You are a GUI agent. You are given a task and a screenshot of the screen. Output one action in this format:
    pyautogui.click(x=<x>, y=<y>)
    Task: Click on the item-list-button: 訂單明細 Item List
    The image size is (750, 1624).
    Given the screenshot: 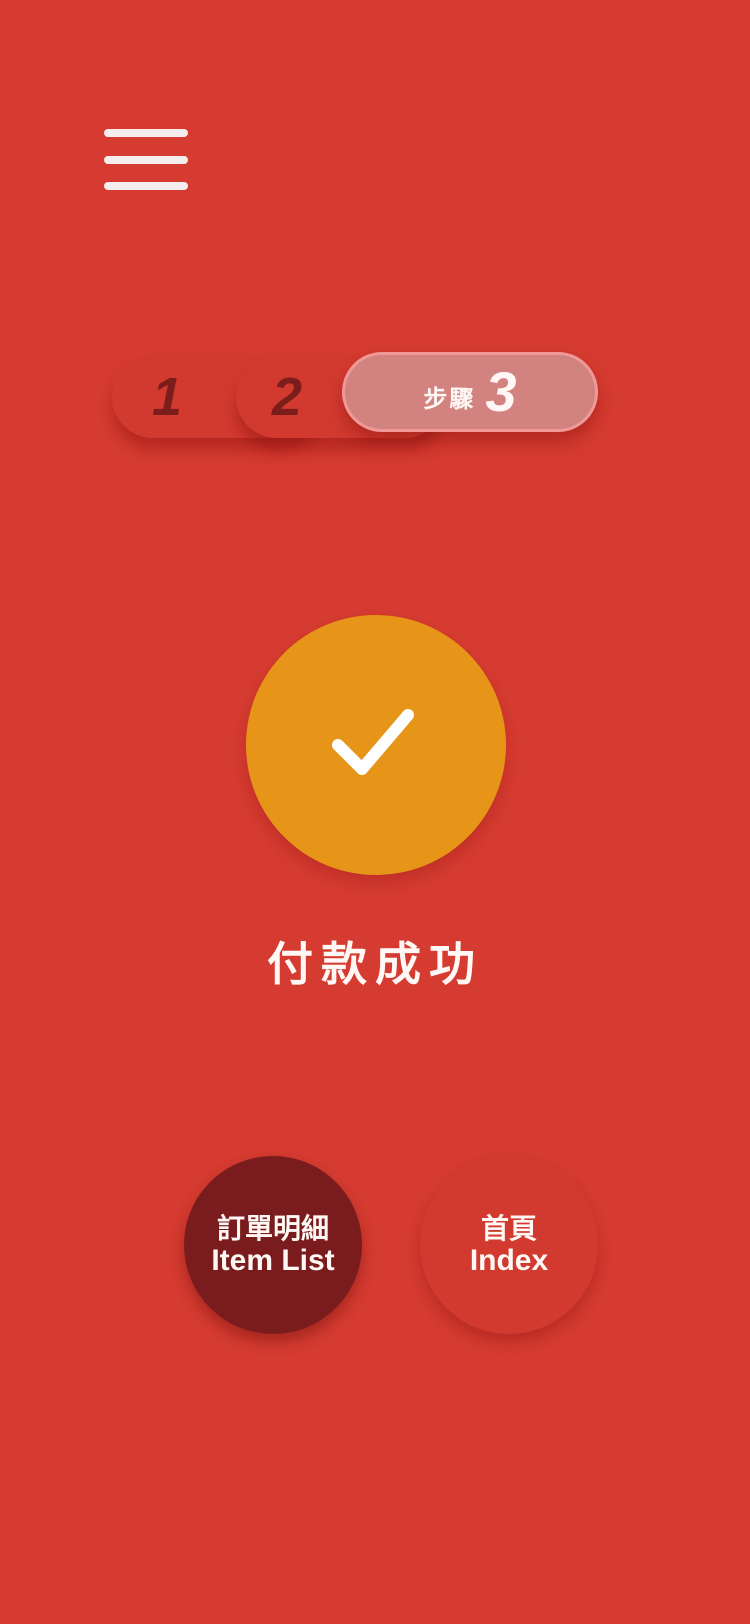 What is the action you would take?
    pyautogui.click(x=273, y=1245)
    